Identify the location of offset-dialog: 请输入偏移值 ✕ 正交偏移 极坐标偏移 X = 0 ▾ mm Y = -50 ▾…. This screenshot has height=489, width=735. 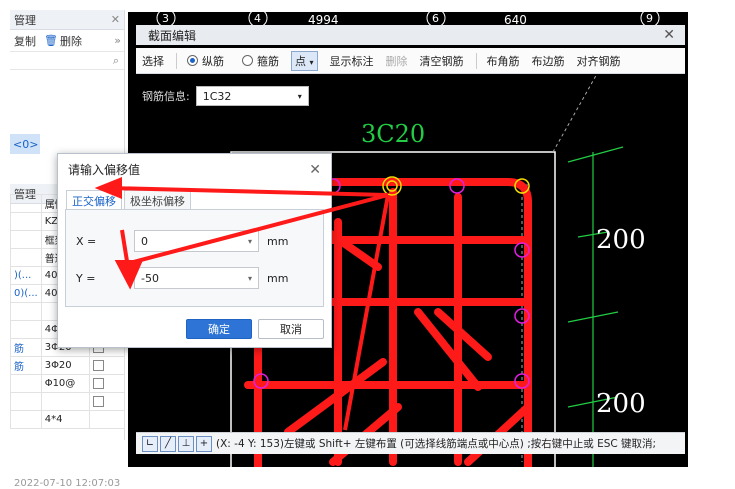
(194, 250).